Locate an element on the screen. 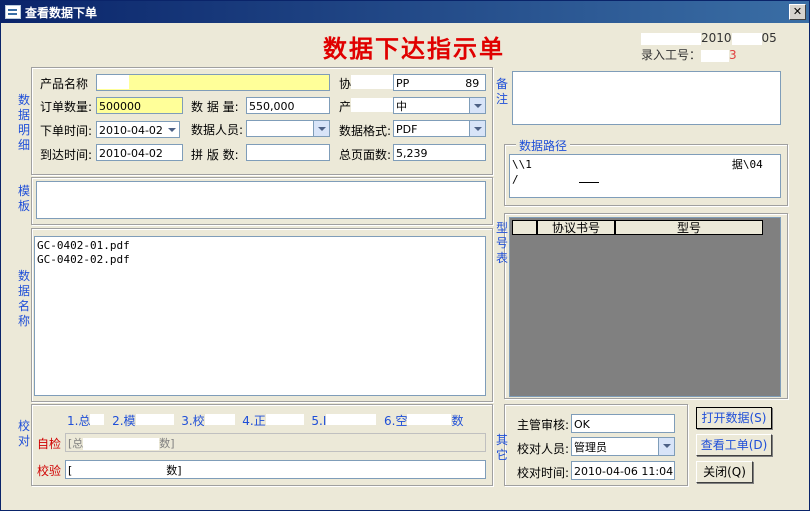  check-field: [数] is located at coordinates (275, 469).